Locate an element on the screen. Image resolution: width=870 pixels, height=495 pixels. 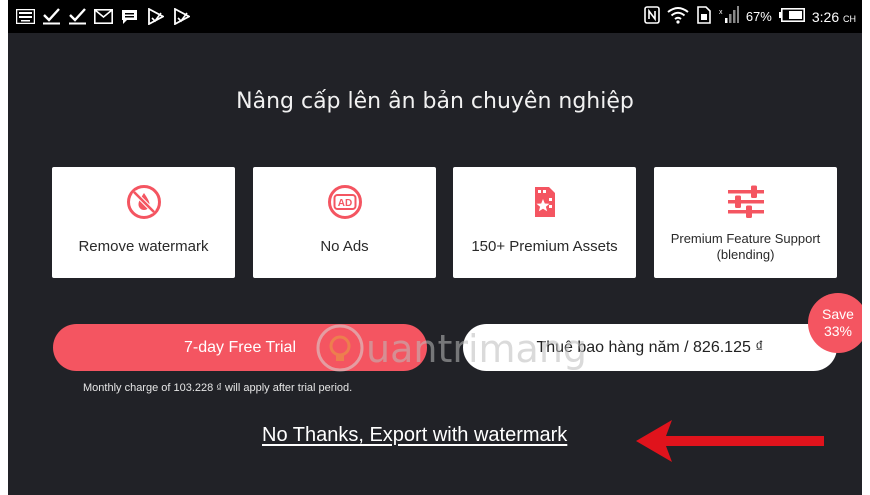
save-badge-label: Save is located at coordinates (838, 314).